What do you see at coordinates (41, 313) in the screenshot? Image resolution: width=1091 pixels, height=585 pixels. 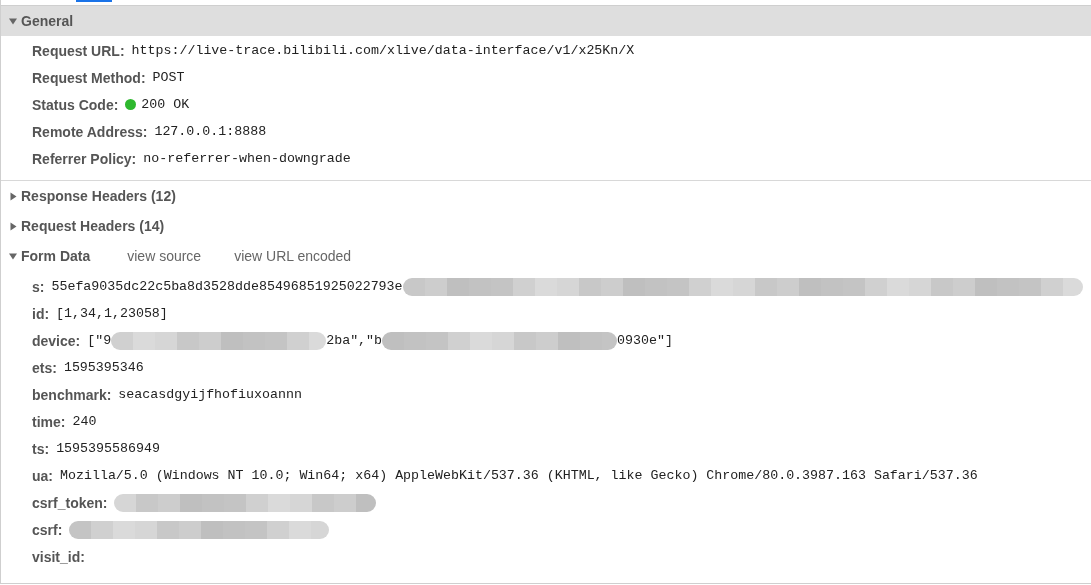 I see `field-label: id:` at bounding box center [41, 313].